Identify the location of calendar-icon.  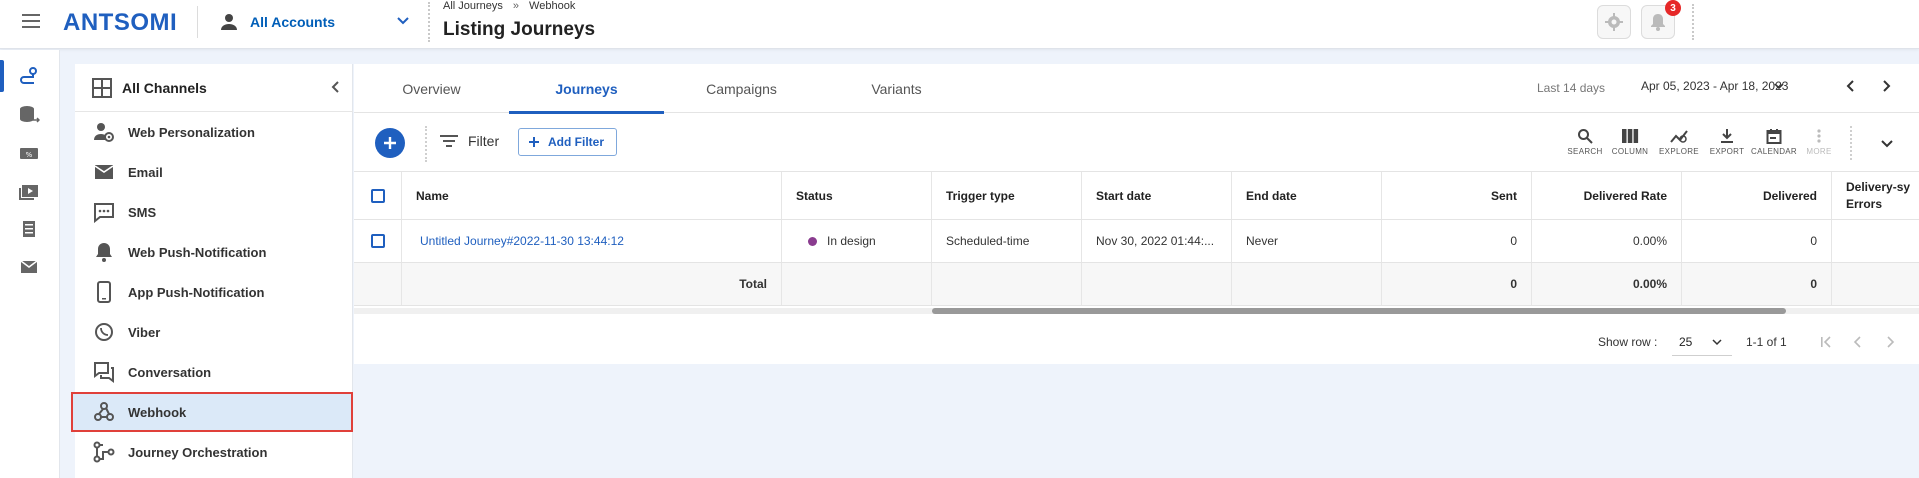
(1774, 136).